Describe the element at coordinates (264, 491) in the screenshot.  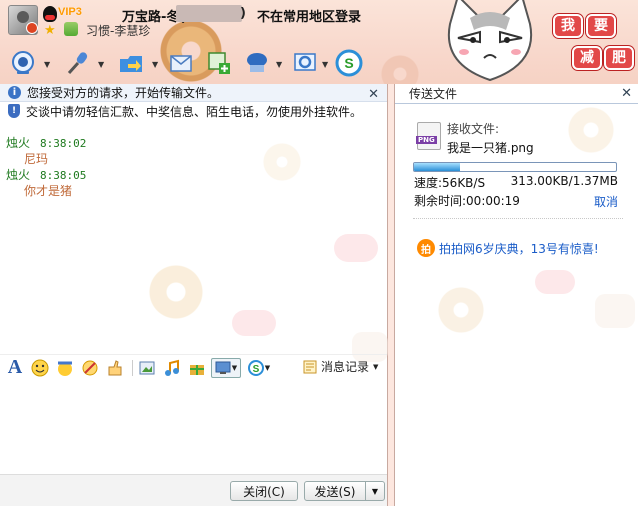
I see `close-button: 关闭(C)` at that location.